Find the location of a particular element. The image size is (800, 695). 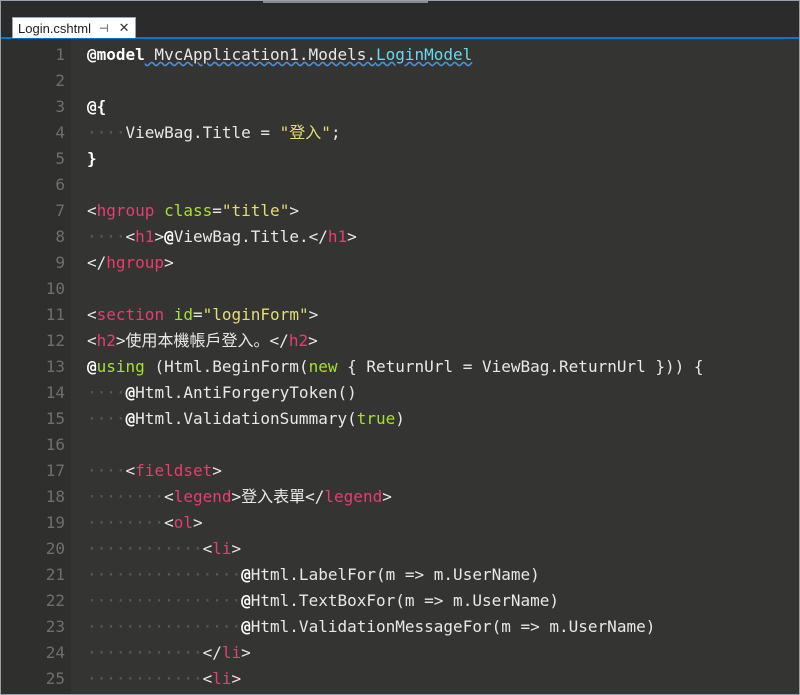

code-line: </hgroup> is located at coordinates (130, 263).